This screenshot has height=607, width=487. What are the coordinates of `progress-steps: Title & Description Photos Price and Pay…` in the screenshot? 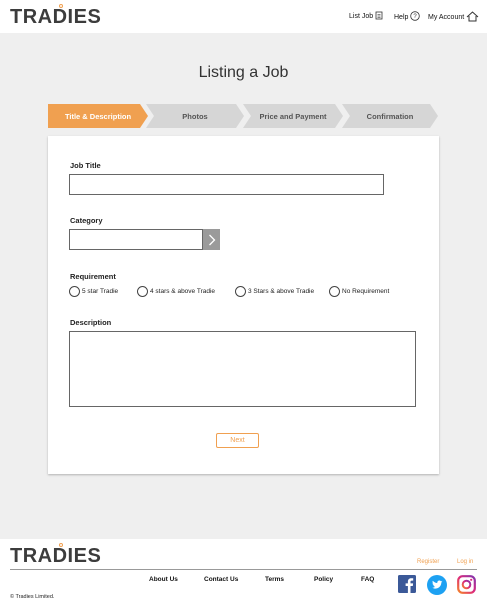 It's located at (243, 116).